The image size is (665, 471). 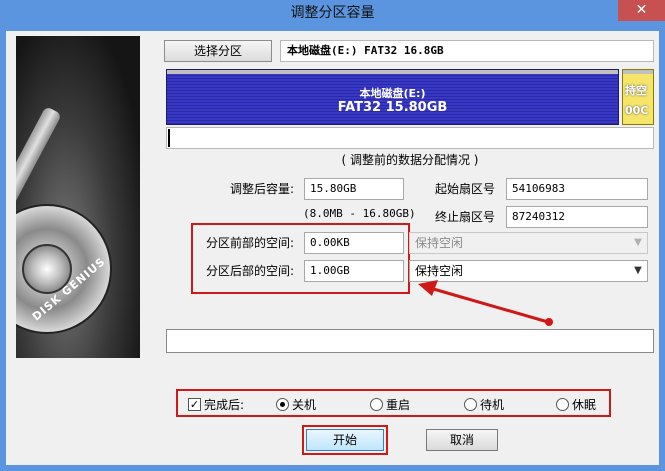 What do you see at coordinates (492, 405) in the screenshot?
I see `radio-standby-label: 待机` at bounding box center [492, 405].